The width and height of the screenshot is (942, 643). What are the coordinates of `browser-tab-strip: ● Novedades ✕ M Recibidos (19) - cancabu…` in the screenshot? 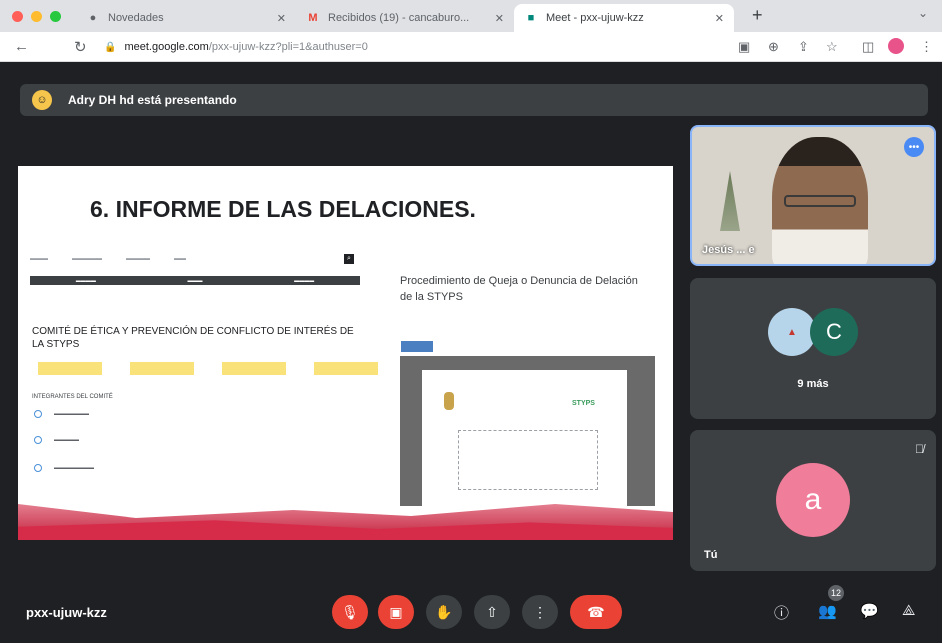 It's located at (471, 16).